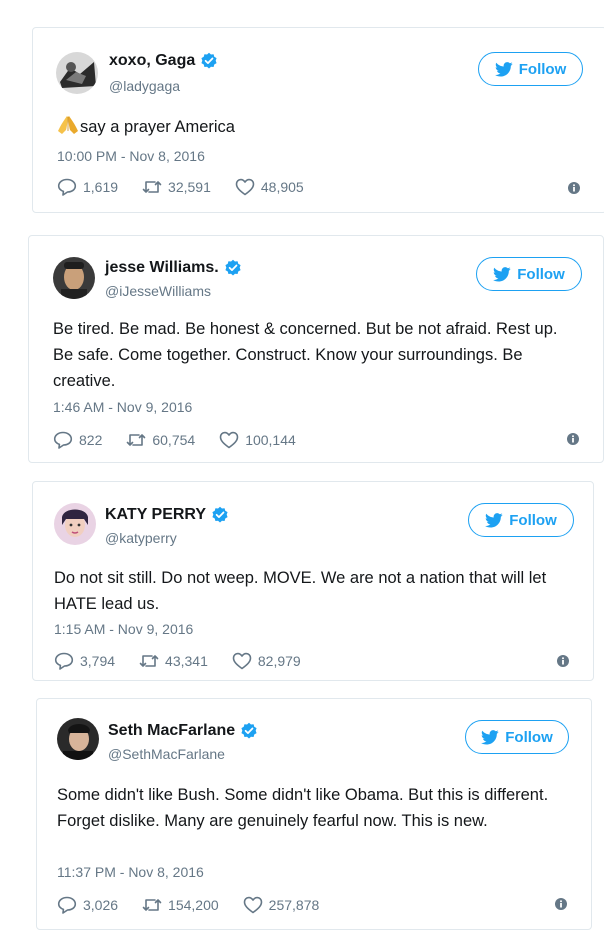  I want to click on retweet-count: 32,591, so click(189, 187).